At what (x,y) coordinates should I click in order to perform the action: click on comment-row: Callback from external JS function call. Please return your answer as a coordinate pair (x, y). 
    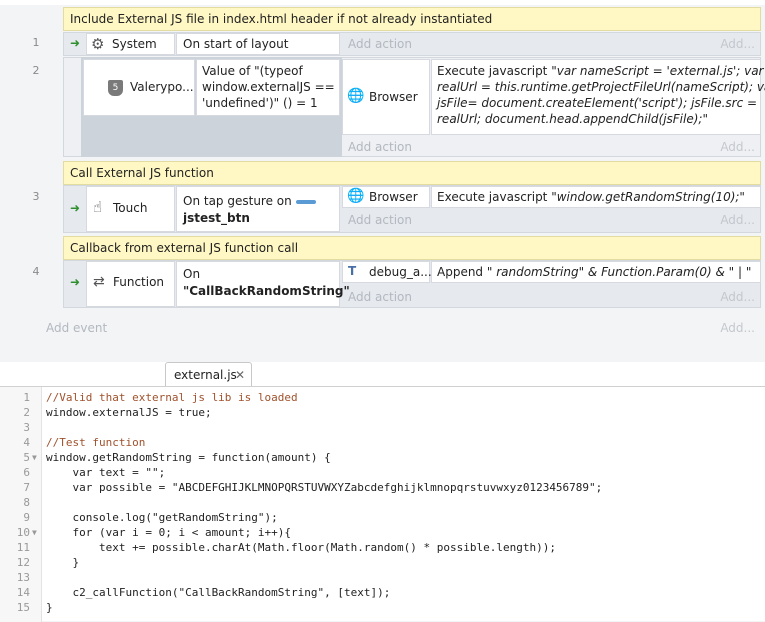
    Looking at the image, I should click on (412, 248).